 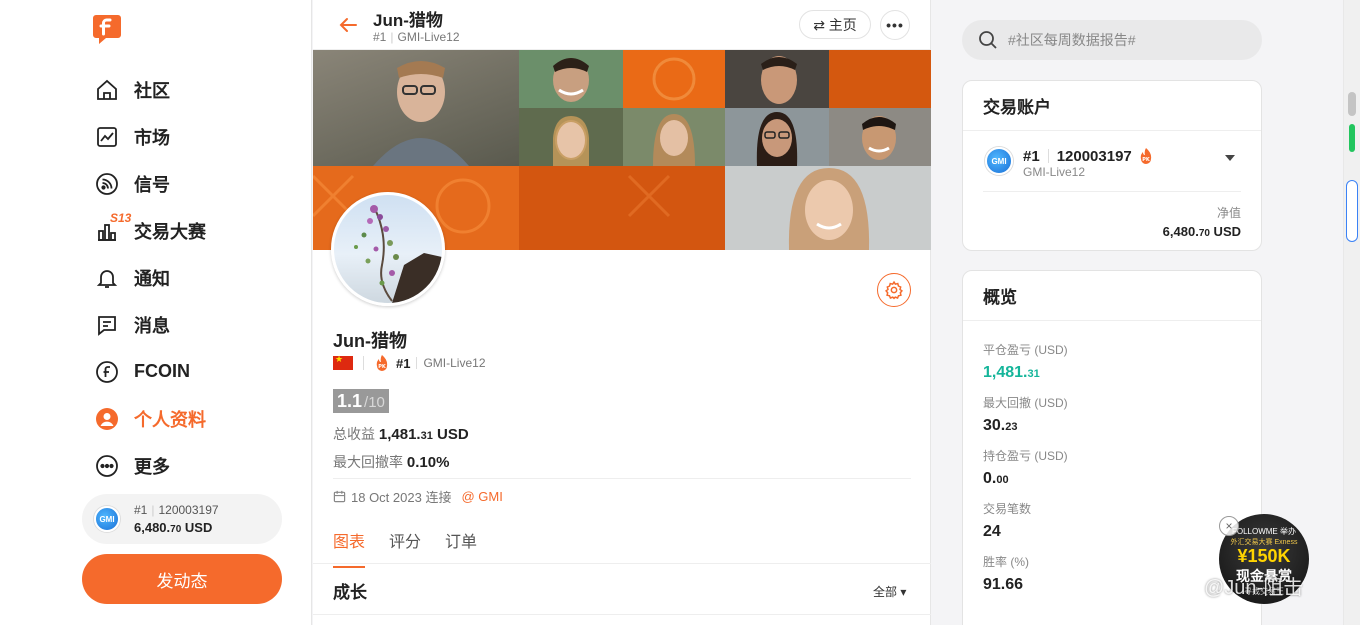 What do you see at coordinates (107, 29) in the screenshot?
I see `fxchat-logo-icon` at bounding box center [107, 29].